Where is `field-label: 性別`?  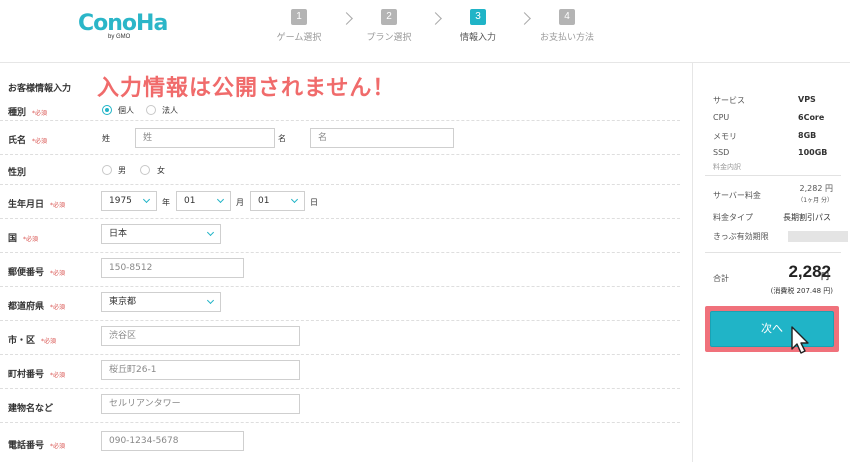
field-label: 性別 is located at coordinates (17, 173).